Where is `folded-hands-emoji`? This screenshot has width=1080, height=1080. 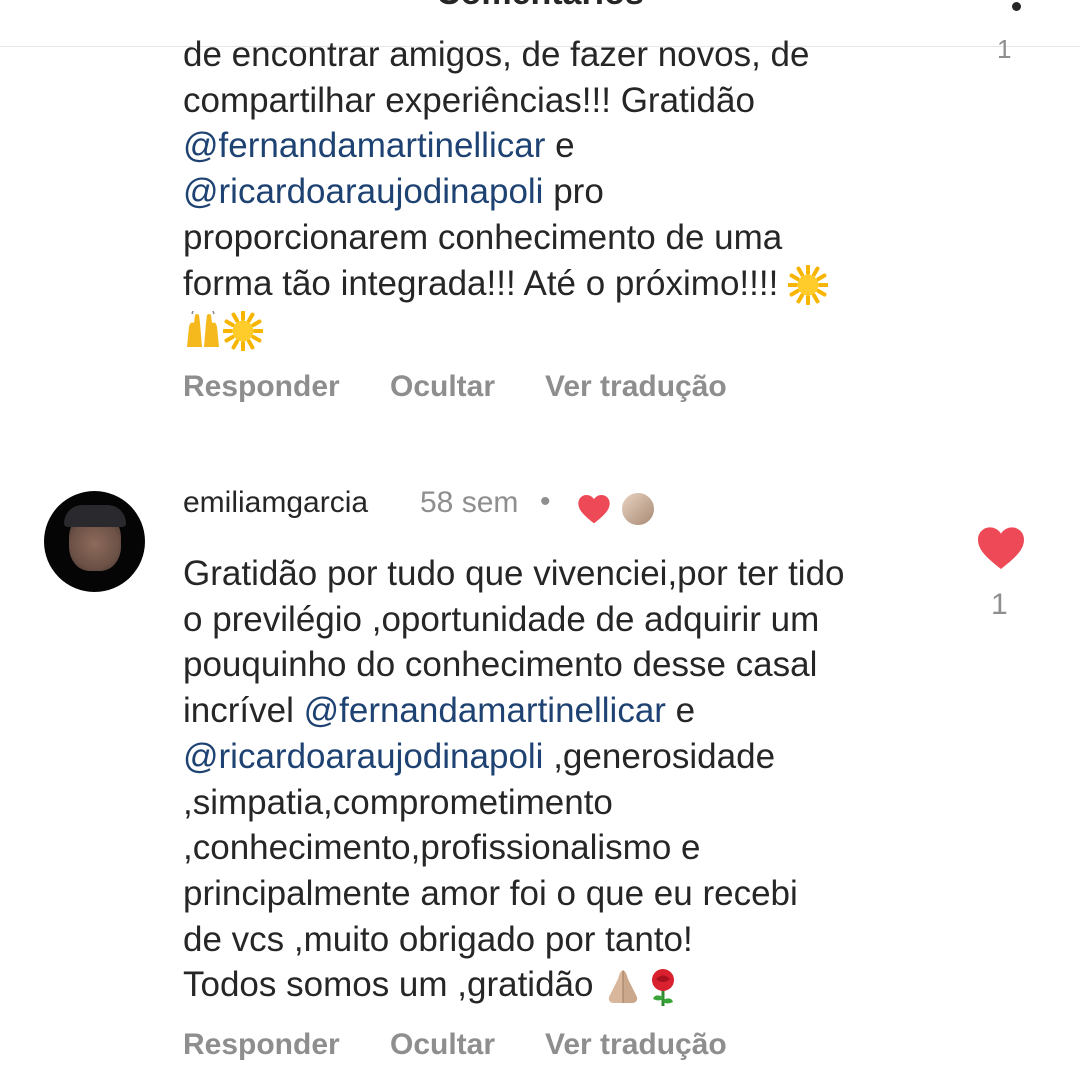
folded-hands-emoji is located at coordinates (623, 987).